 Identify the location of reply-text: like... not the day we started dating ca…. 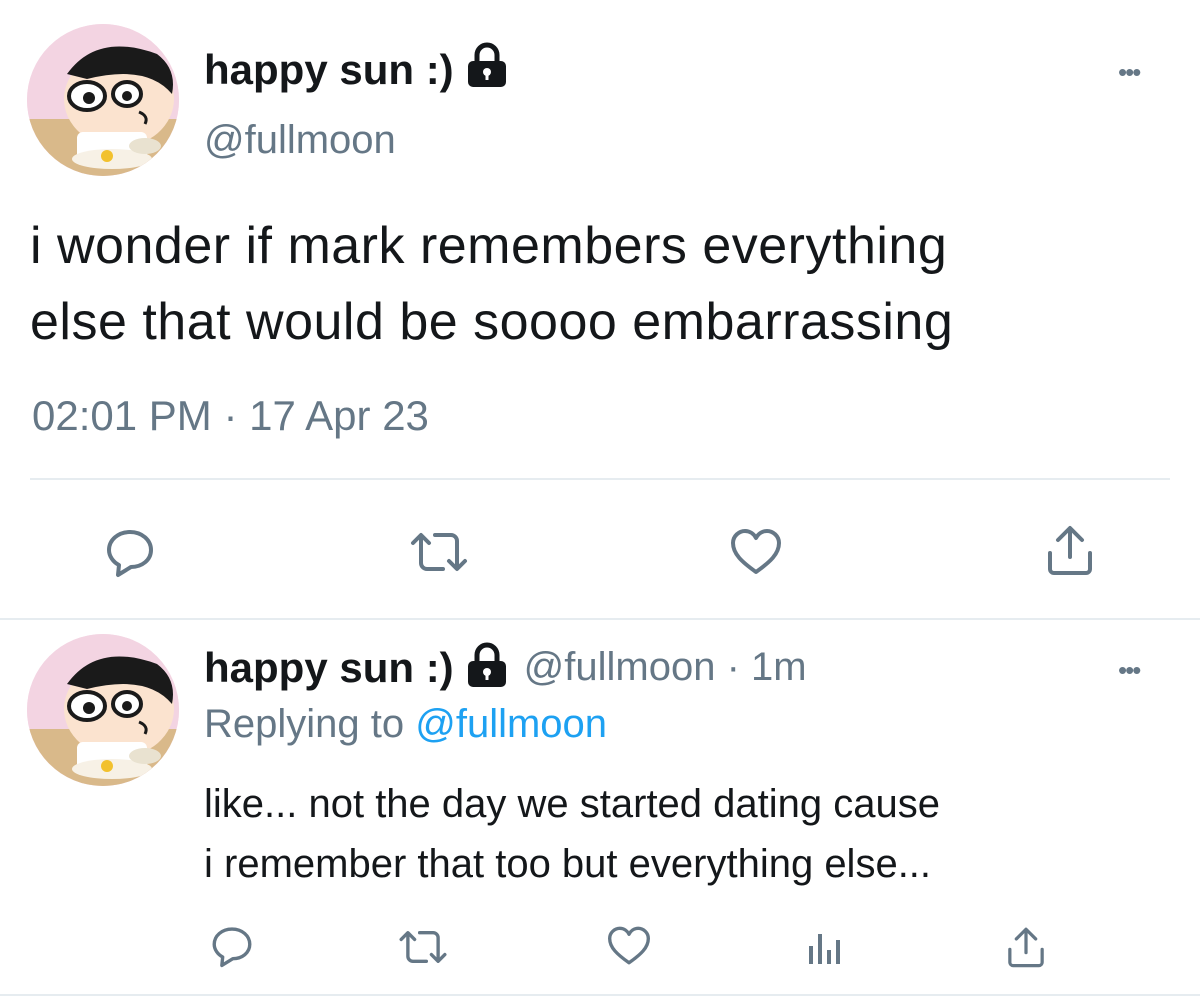
(572, 834).